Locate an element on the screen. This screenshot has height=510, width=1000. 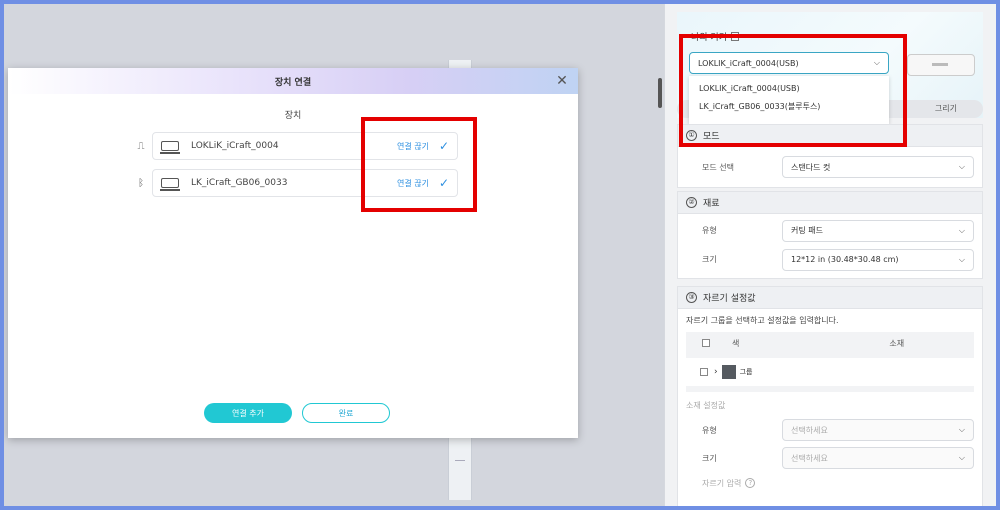
usb-icon: ⎍ is located at coordinates (141, 146).